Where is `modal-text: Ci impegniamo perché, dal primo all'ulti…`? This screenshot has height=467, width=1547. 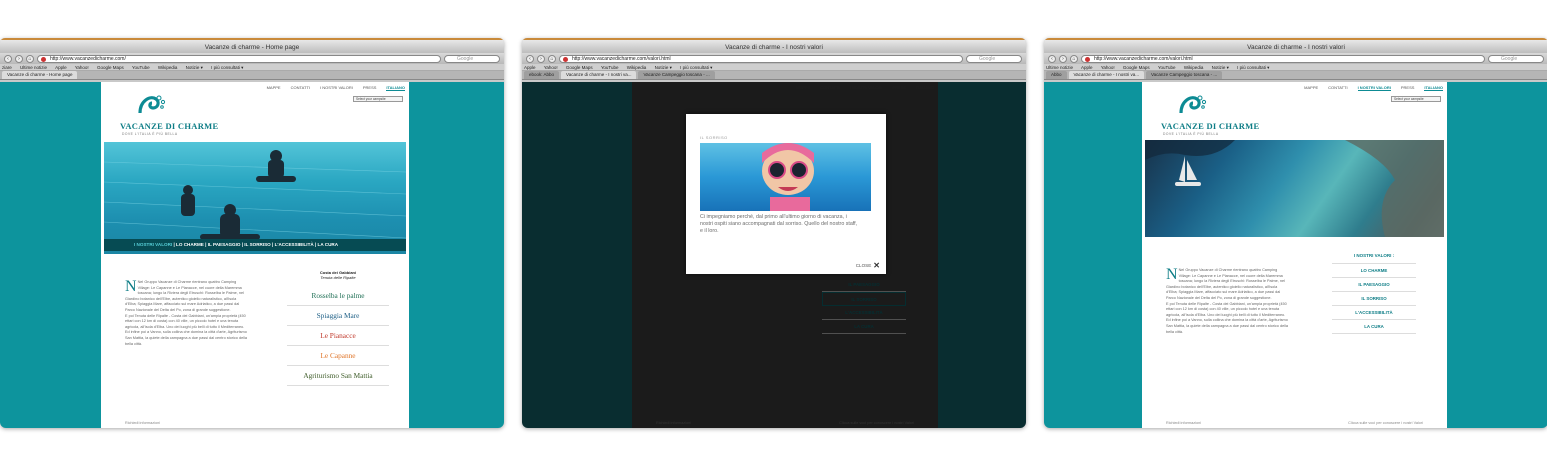
modal-text: Ci impegniamo perché, dal primo all'ulti… is located at coordinates (779, 224).